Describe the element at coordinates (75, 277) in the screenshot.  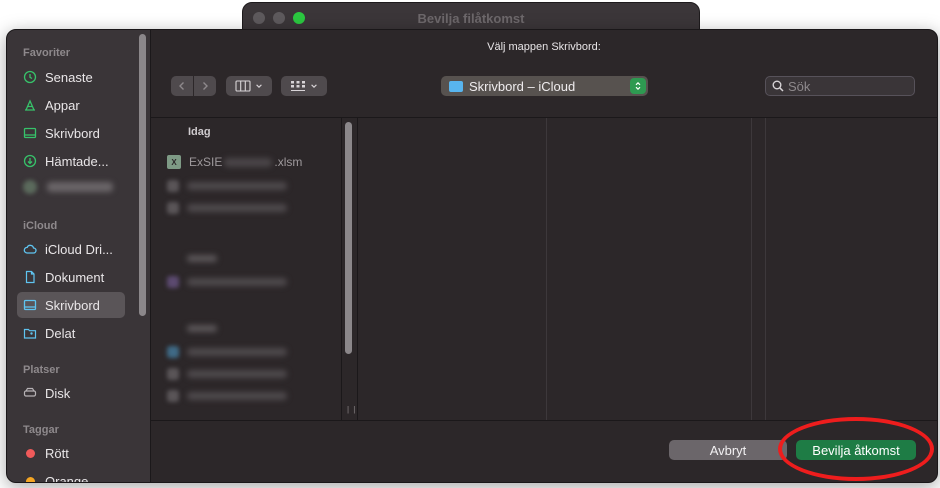
I see `sidebar-item-label: Dokument` at that location.